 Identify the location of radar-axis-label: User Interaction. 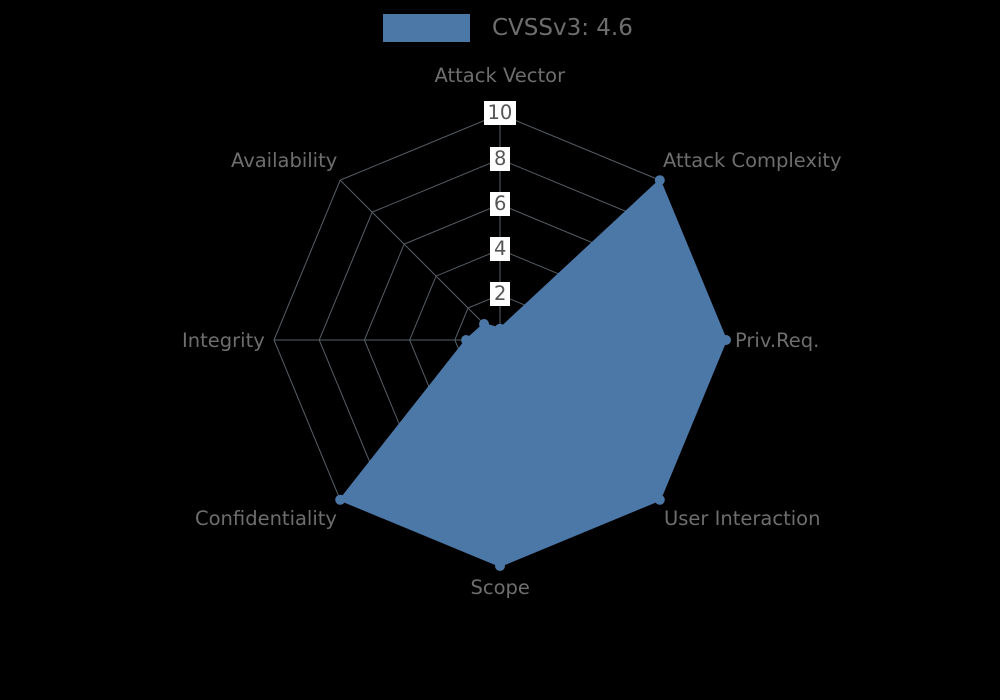
(742, 518).